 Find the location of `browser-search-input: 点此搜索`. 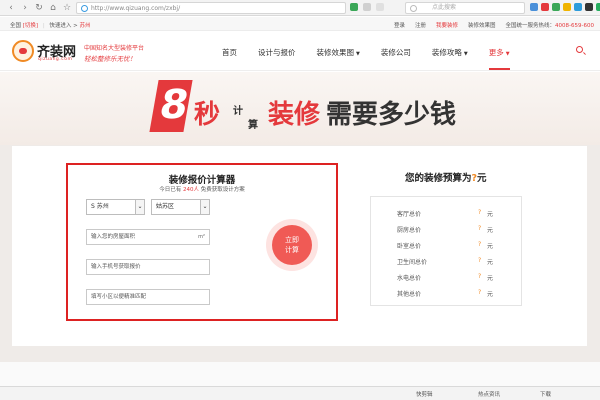

browser-search-input: 点此搜索 is located at coordinates (465, 8).